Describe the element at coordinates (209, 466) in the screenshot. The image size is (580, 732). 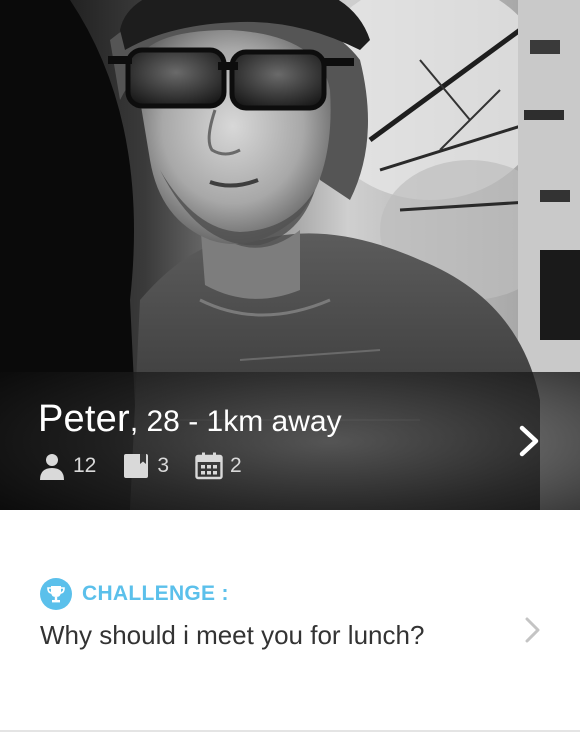
I see `calendar-icon` at that location.